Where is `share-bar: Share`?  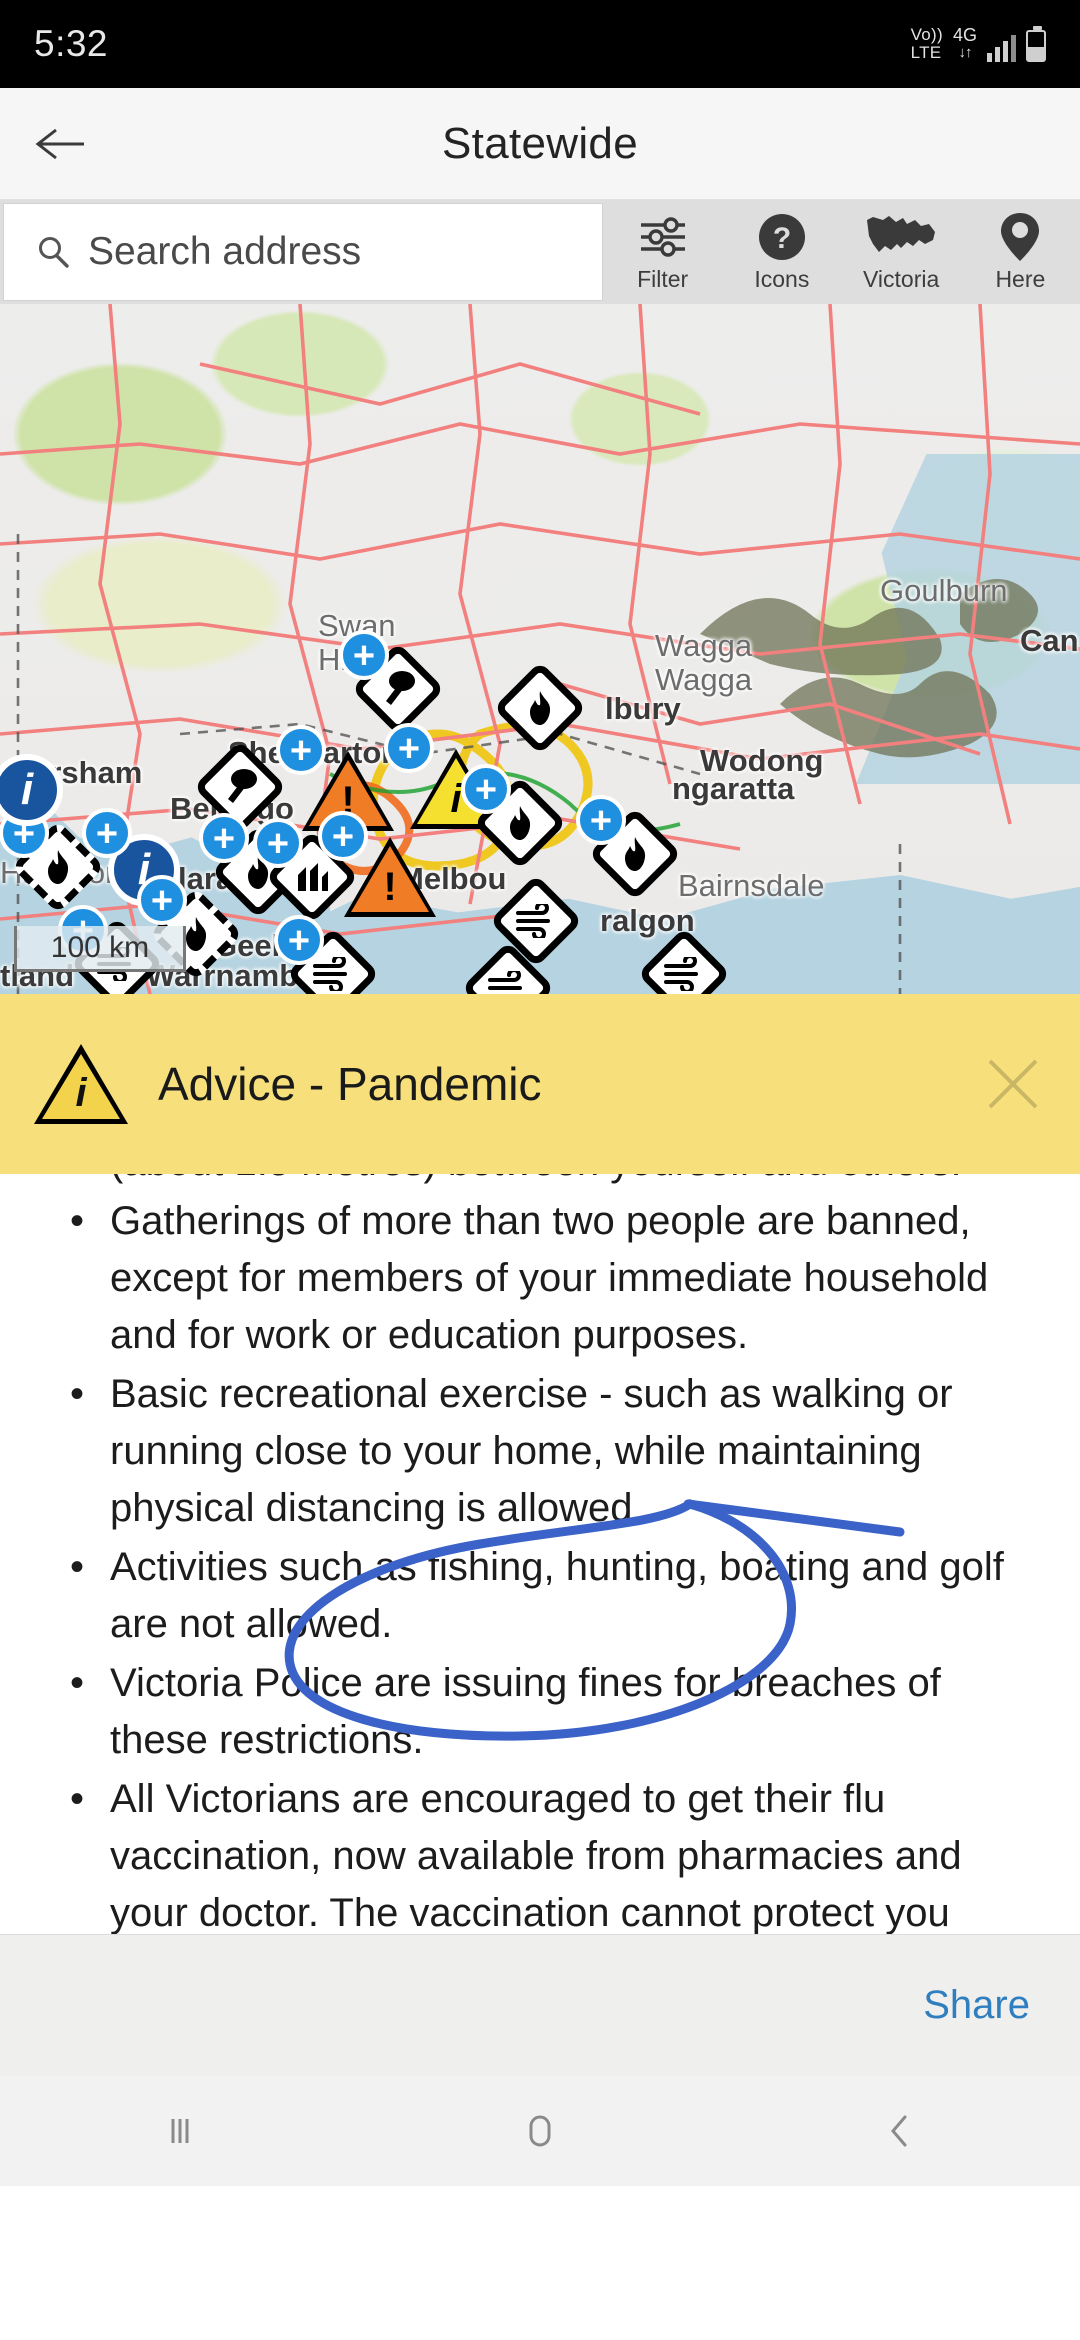 share-bar: Share is located at coordinates (540, 2005).